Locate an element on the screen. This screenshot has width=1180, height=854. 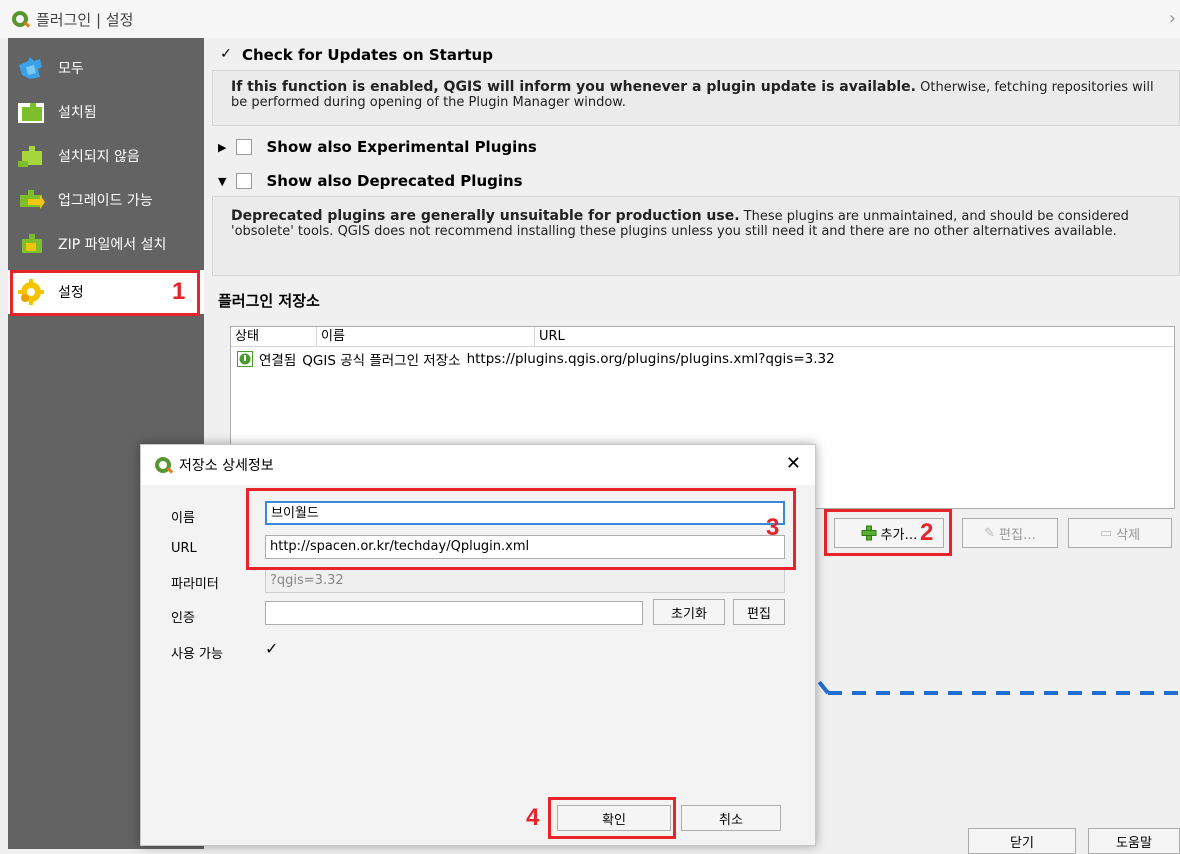
sidebar-item-install-zip: ZIP 파일에서 설치 is located at coordinates (106, 244).